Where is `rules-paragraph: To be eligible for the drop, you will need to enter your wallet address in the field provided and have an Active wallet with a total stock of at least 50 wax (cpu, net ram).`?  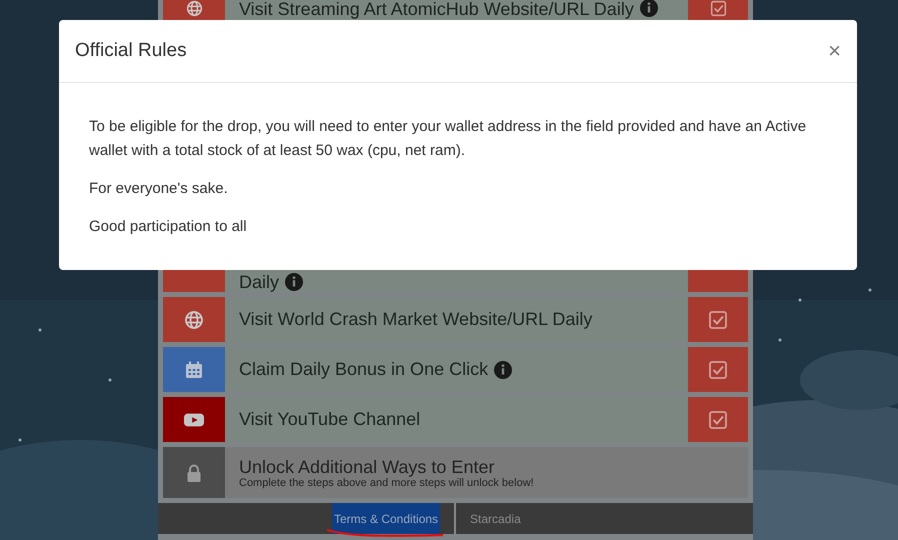 rules-paragraph: To be eligible for the drop, you will need to enter your wallet address in the field provided and have an Active wallet with a total stock of at least 50 wax (cpu, net ram). is located at coordinates (448, 139).